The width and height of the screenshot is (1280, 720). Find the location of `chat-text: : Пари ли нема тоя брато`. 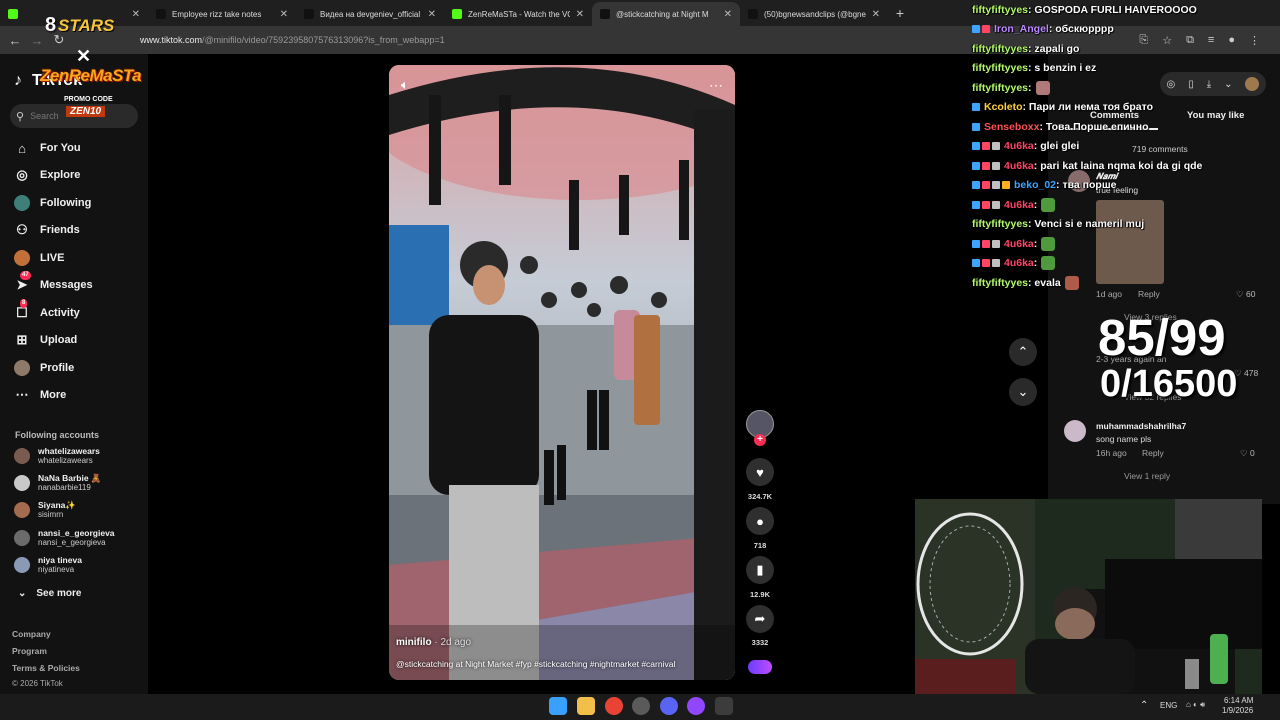

chat-text: : Пари ли нема тоя брато is located at coordinates (1088, 107).